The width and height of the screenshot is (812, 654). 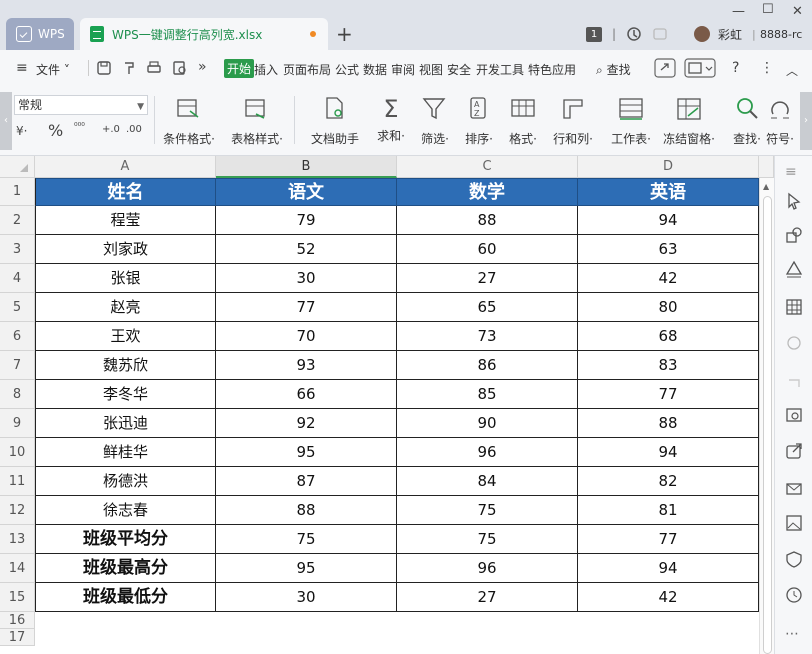 What do you see at coordinates (17, 452) in the screenshot?
I see `row-header-10: 10` at bounding box center [17, 452].